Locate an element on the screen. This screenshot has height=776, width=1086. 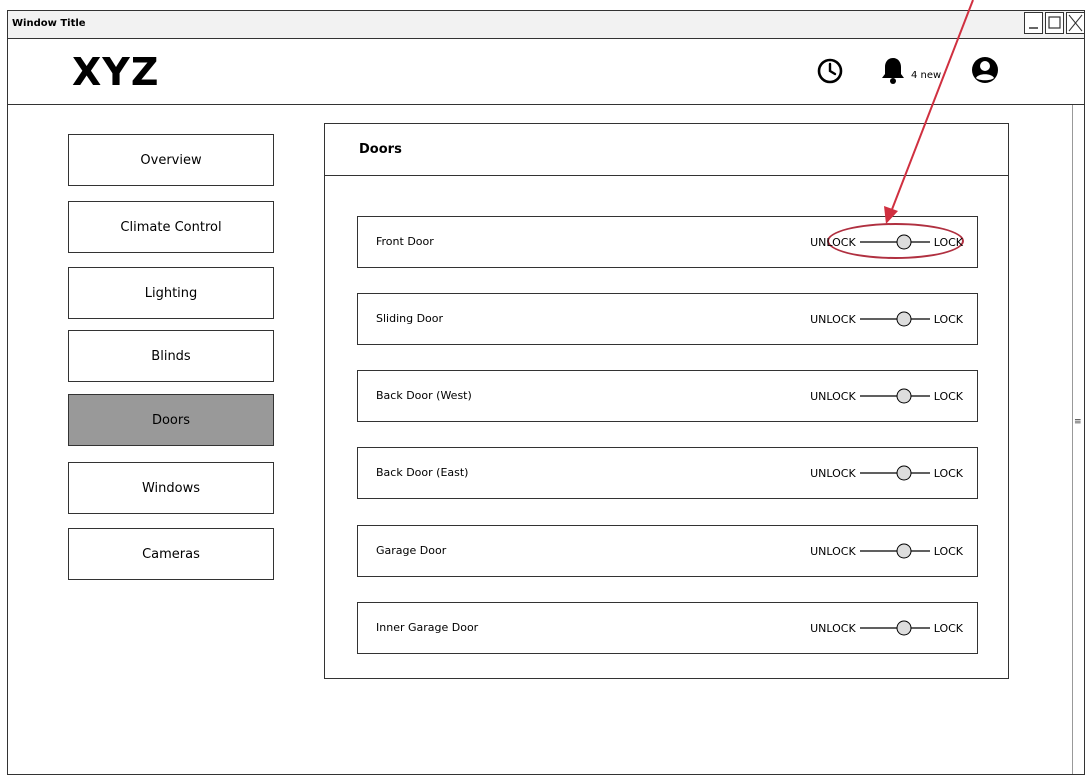
close-icon is located at coordinates (1075, 23).